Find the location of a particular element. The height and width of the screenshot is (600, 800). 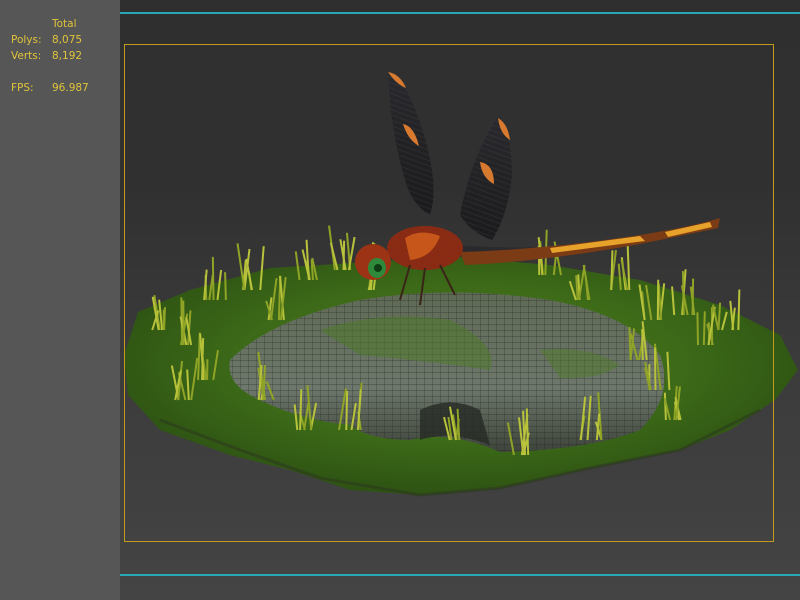

stats-header: Total is located at coordinates (64, 24).